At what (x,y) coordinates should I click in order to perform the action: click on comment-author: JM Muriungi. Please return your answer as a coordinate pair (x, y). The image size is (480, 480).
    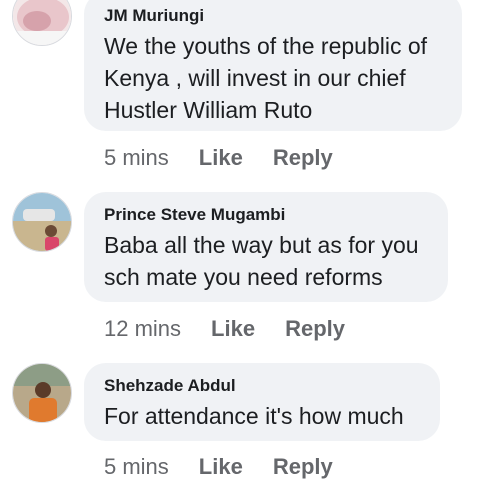
    Looking at the image, I should click on (273, 16).